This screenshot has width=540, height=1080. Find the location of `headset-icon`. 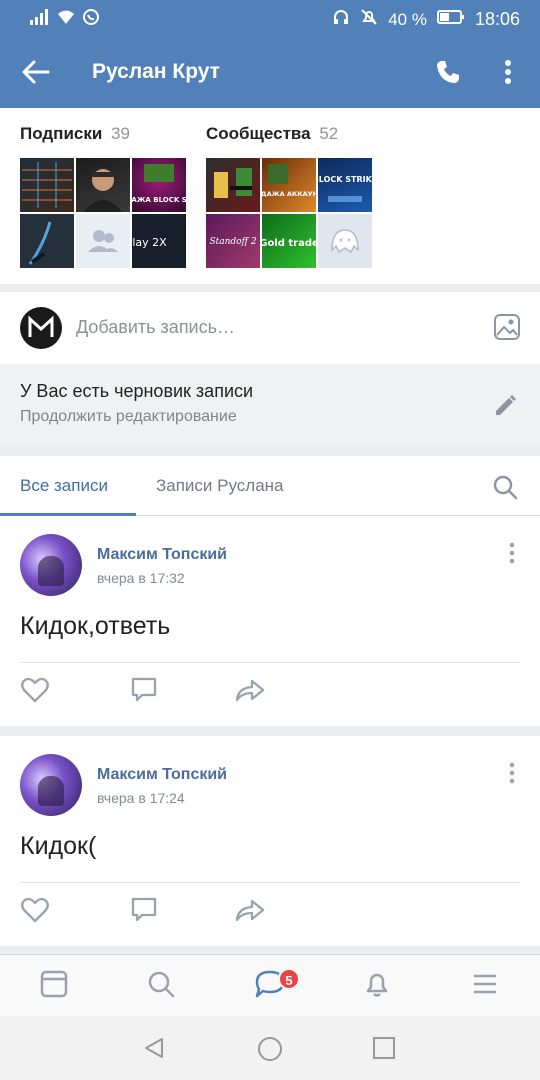

headset-icon is located at coordinates (341, 19).